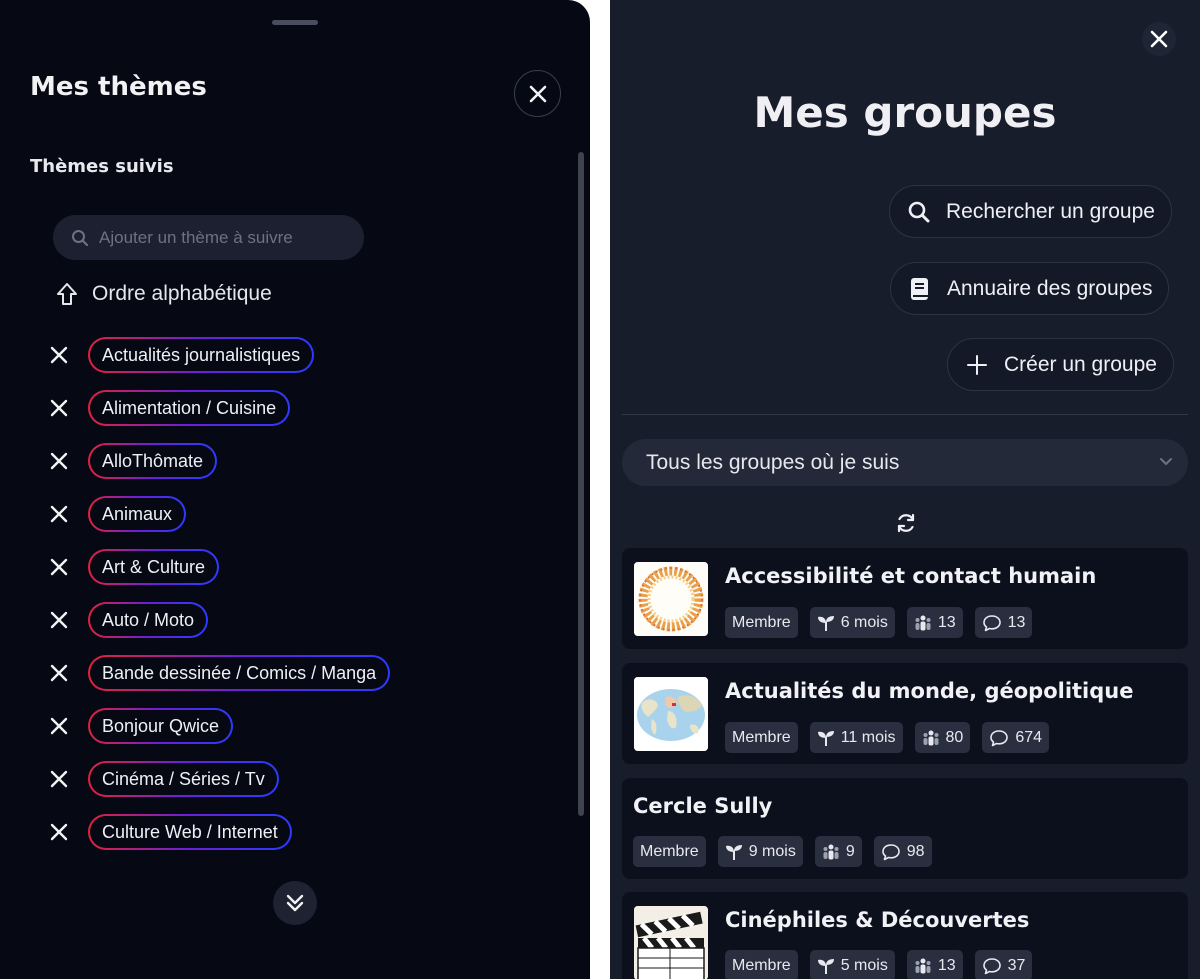 Image resolution: width=1200 pixels, height=979 pixels. I want to click on age-label: 11 mois, so click(868, 737).